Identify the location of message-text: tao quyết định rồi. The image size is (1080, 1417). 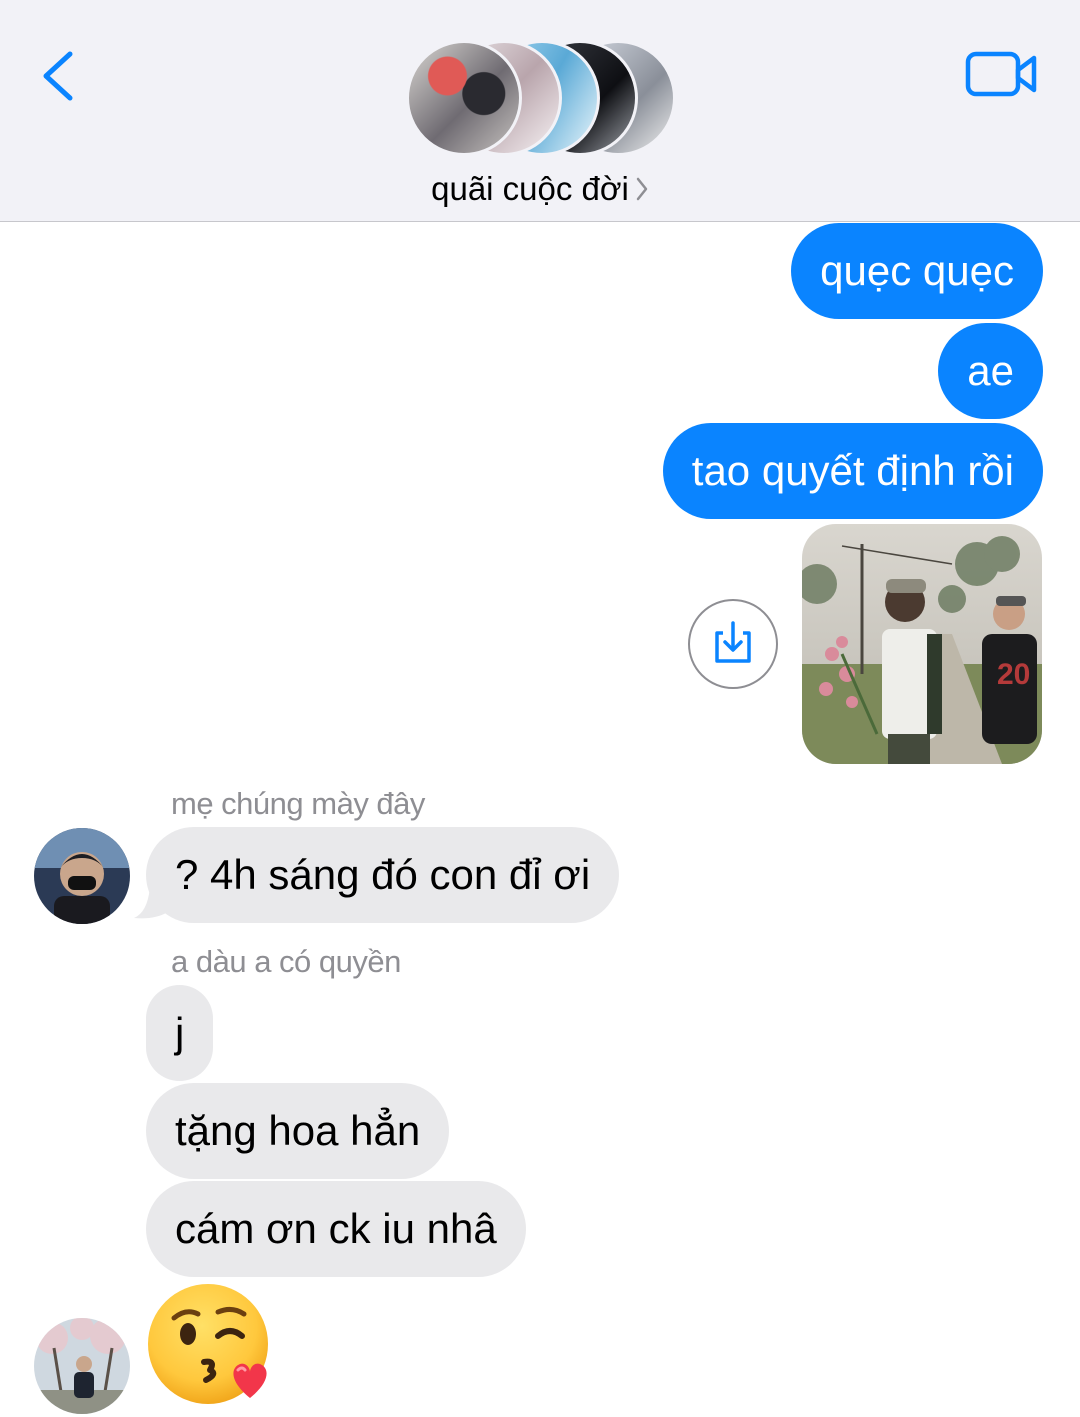
(852, 470).